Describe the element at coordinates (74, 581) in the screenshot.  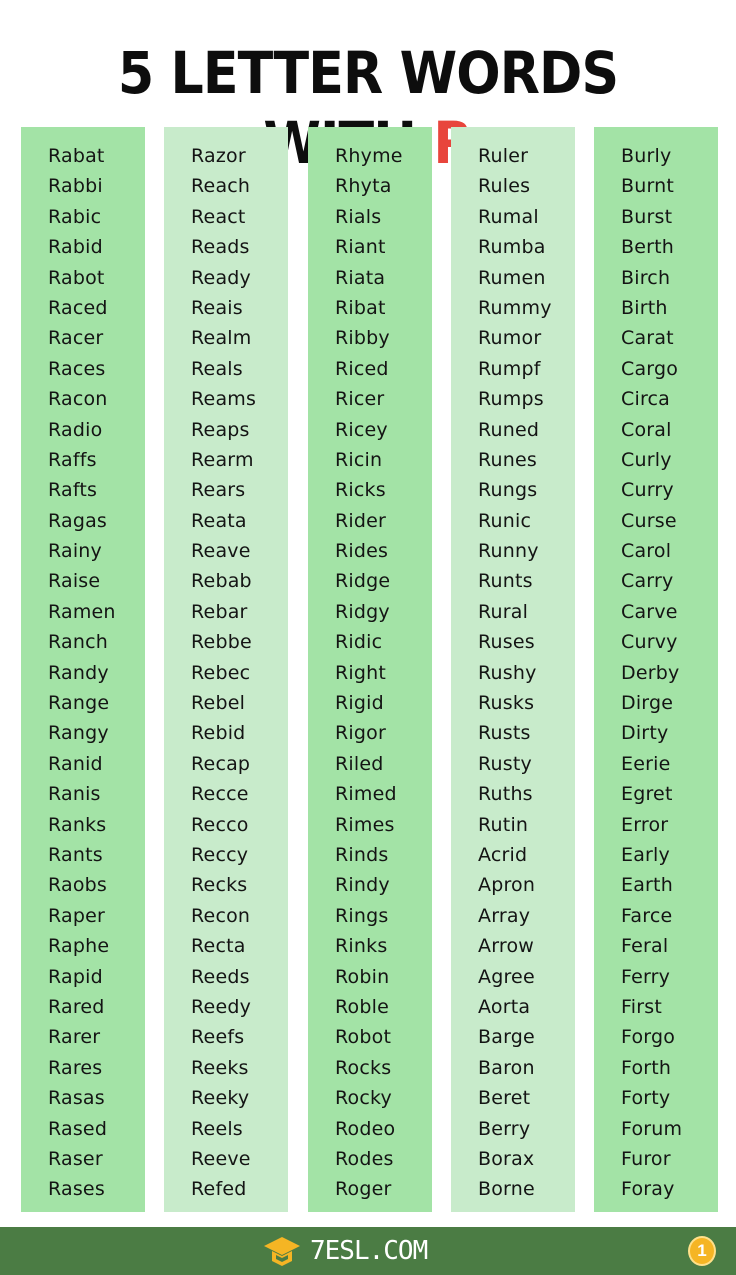
I see `word-item: Raise` at that location.